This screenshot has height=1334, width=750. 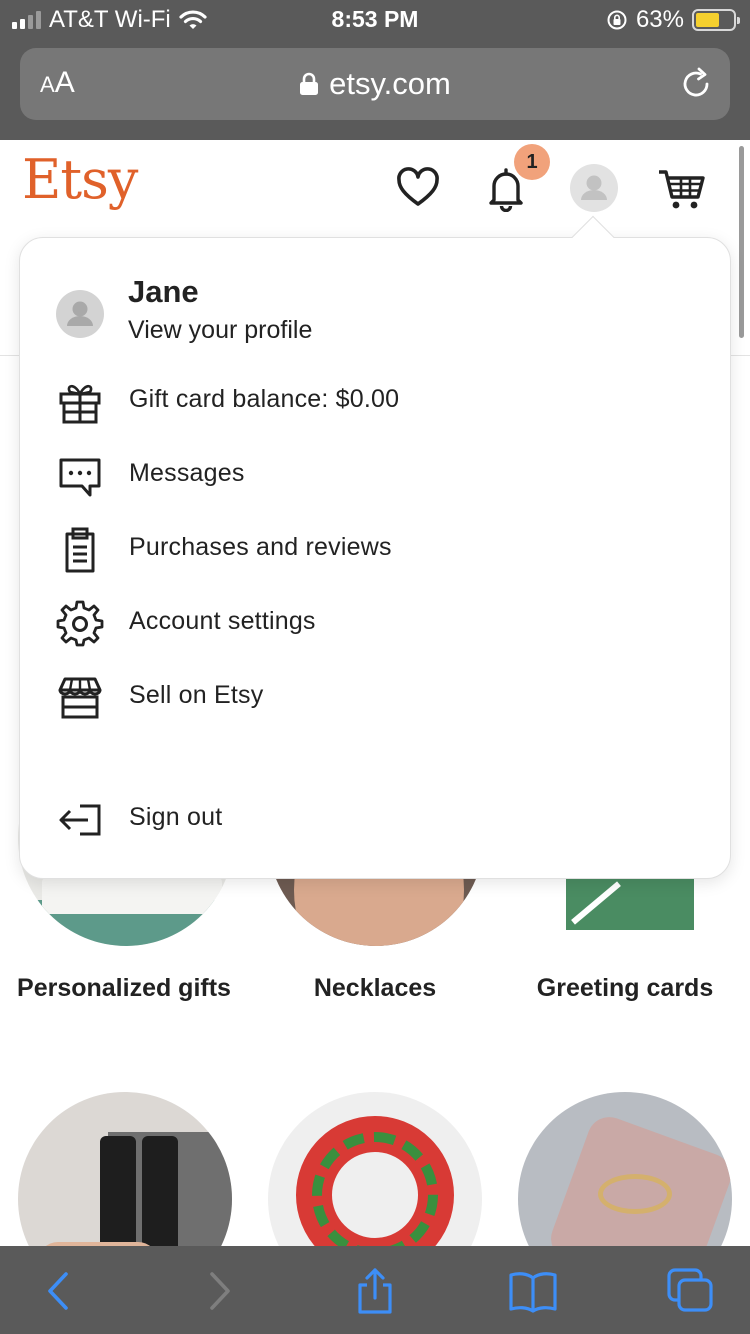 I want to click on gear-icon, so click(x=80, y=623).